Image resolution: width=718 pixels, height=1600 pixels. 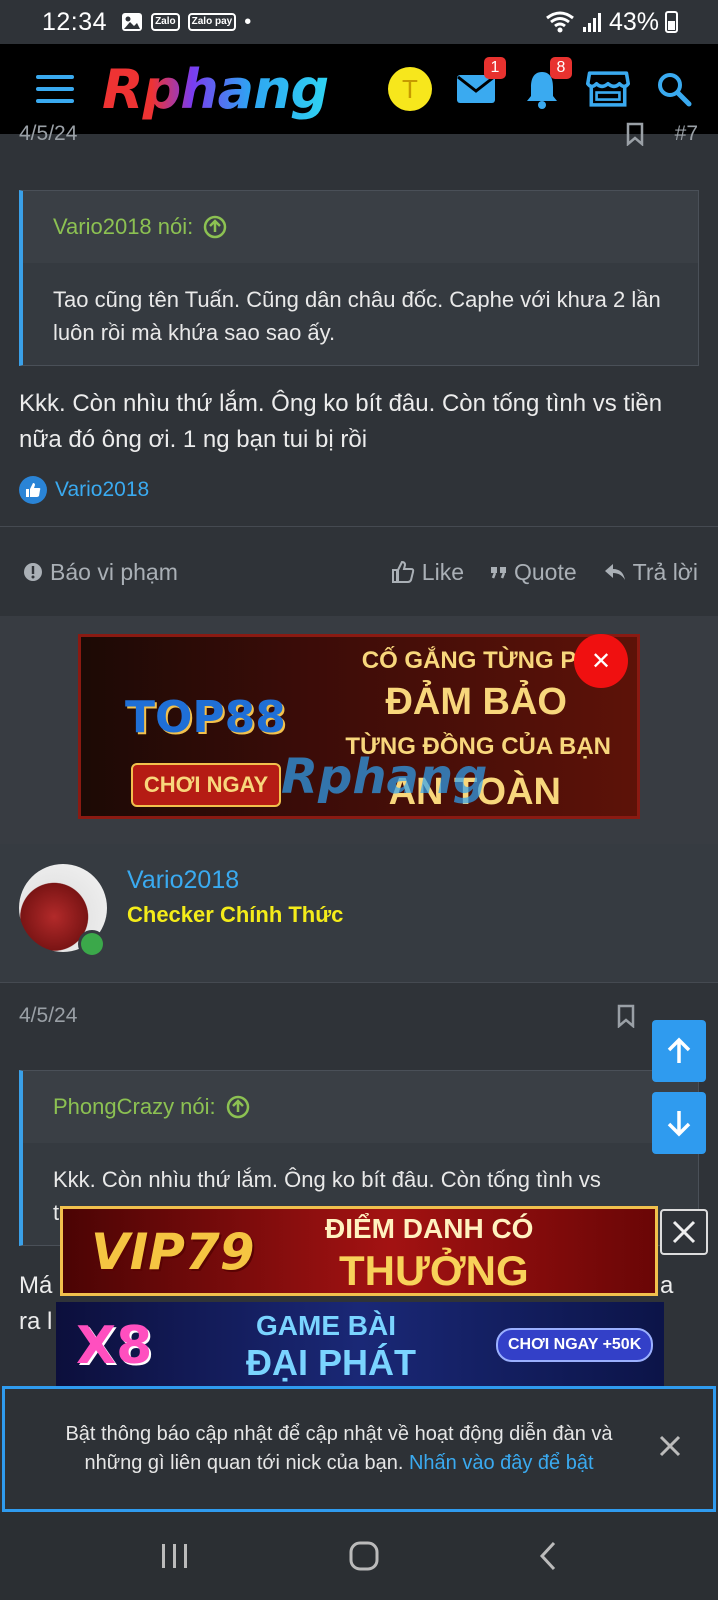 I want to click on messages-button: 1, so click(x=480, y=84).